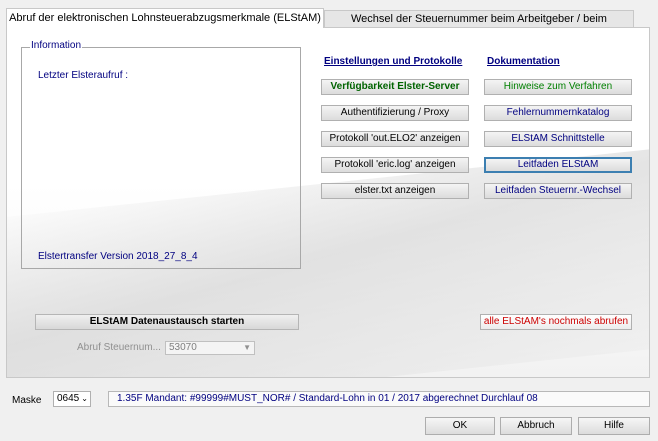 This screenshot has height=441, width=658. What do you see at coordinates (523, 61) in the screenshot?
I see `docs-heading: Dokumentation` at bounding box center [523, 61].